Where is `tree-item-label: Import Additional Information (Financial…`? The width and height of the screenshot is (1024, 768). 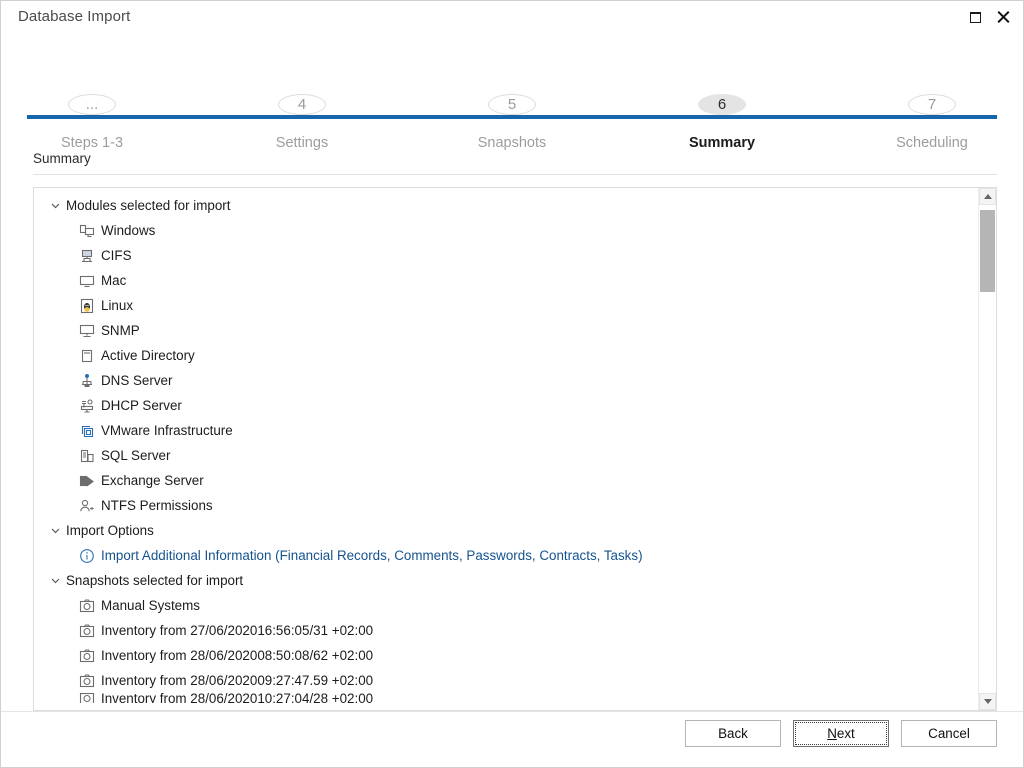
tree-item-label: Import Additional Information (Financial… is located at coordinates (372, 555).